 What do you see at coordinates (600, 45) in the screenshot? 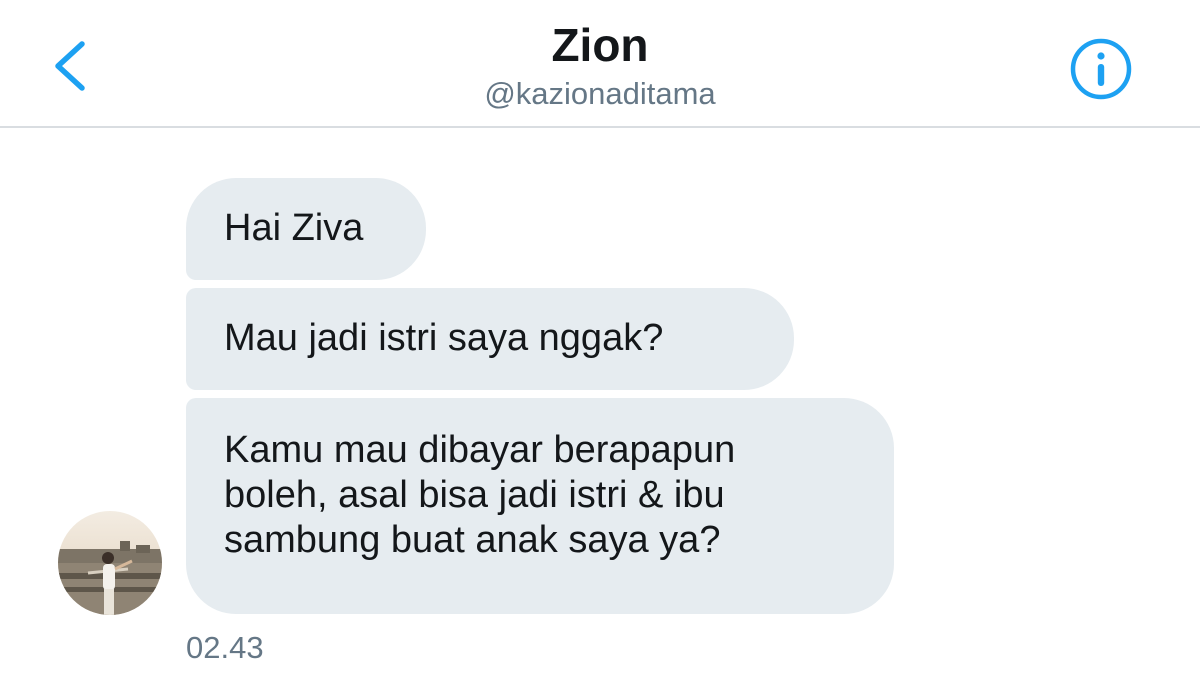
I see `contact-name: Zion` at bounding box center [600, 45].